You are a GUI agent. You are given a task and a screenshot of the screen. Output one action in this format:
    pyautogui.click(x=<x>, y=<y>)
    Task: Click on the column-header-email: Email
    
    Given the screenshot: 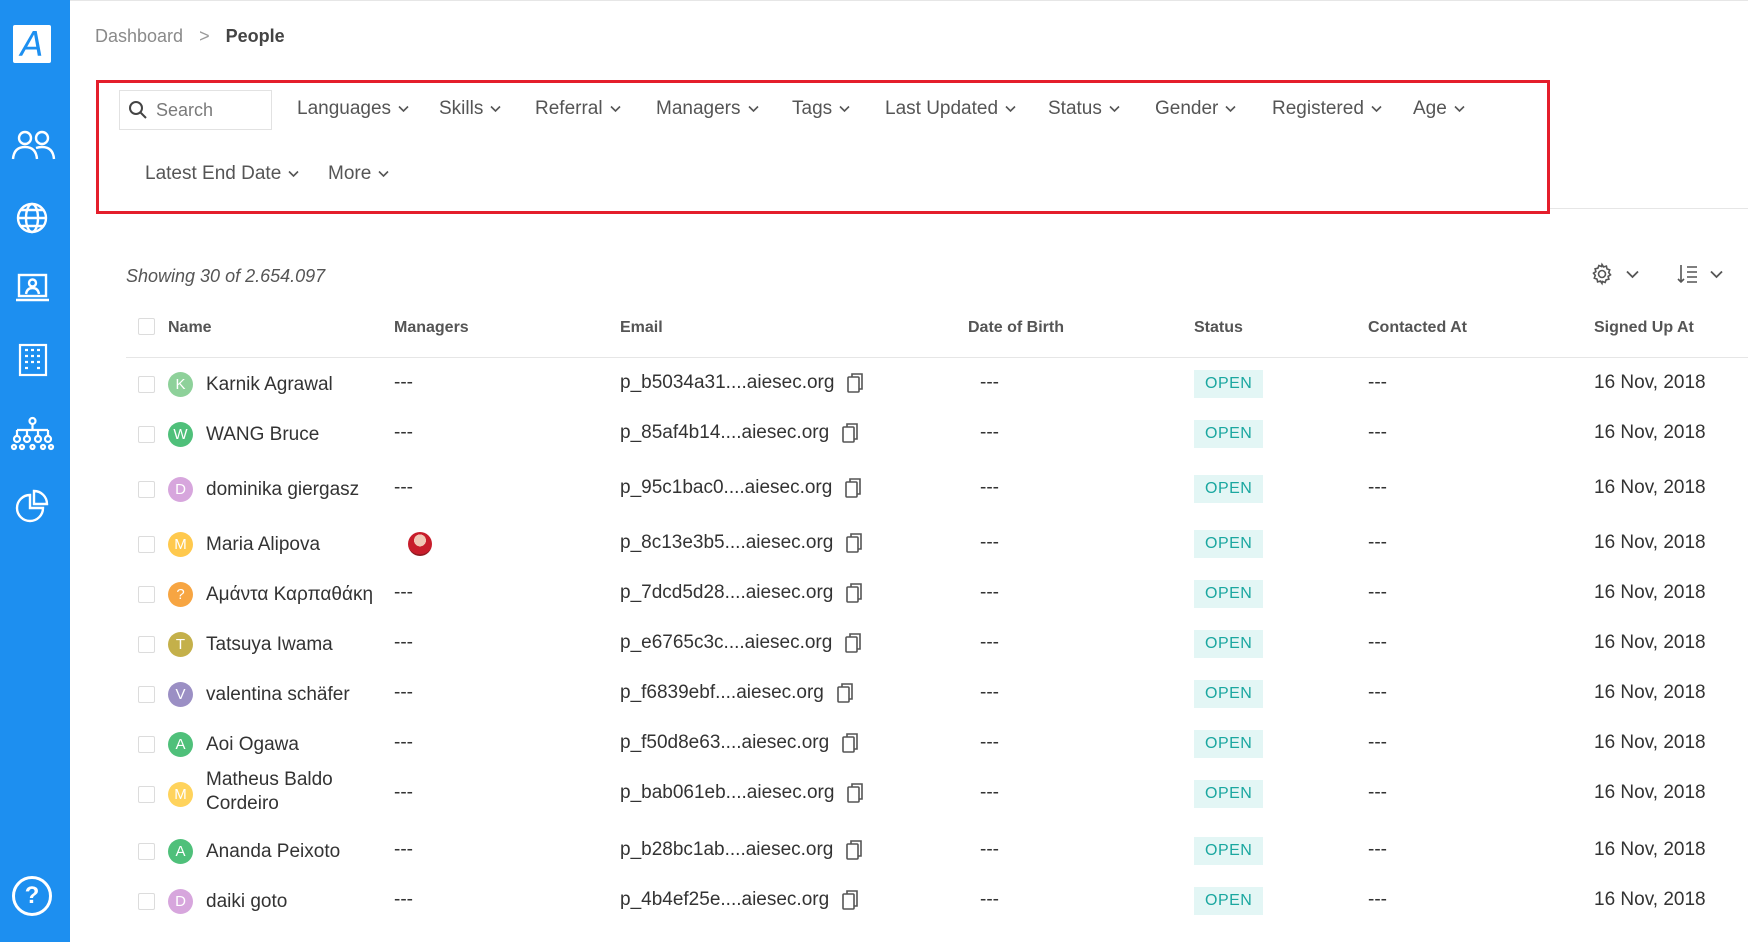 What is the action you would take?
    pyautogui.click(x=641, y=328)
    